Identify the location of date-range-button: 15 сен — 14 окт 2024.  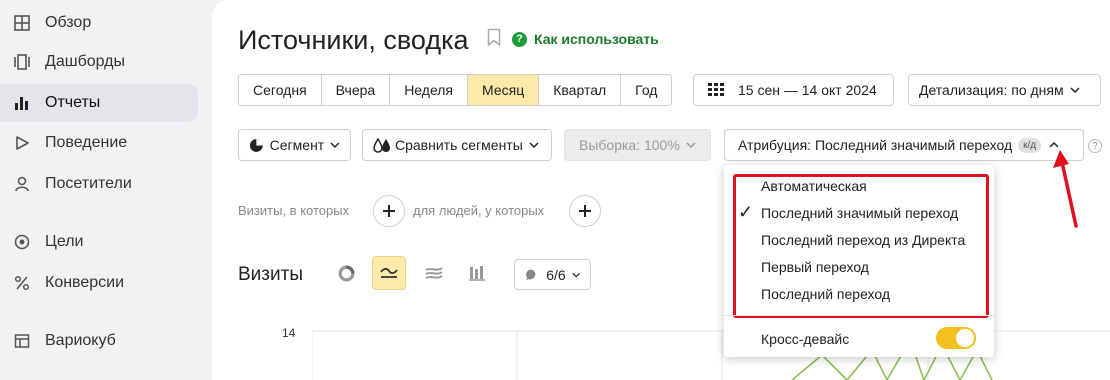
(793, 90).